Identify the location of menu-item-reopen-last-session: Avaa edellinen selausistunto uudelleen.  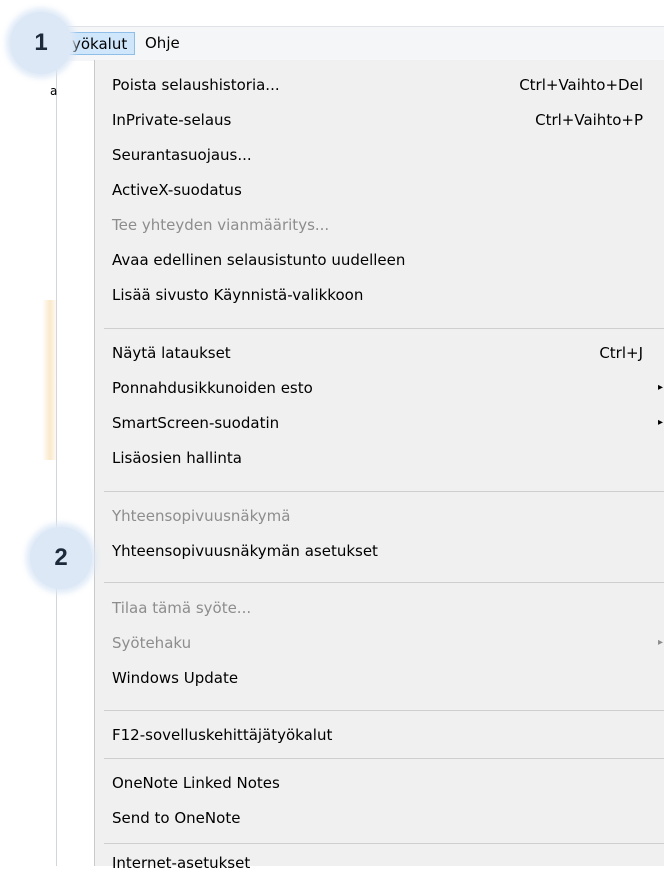
(379, 260).